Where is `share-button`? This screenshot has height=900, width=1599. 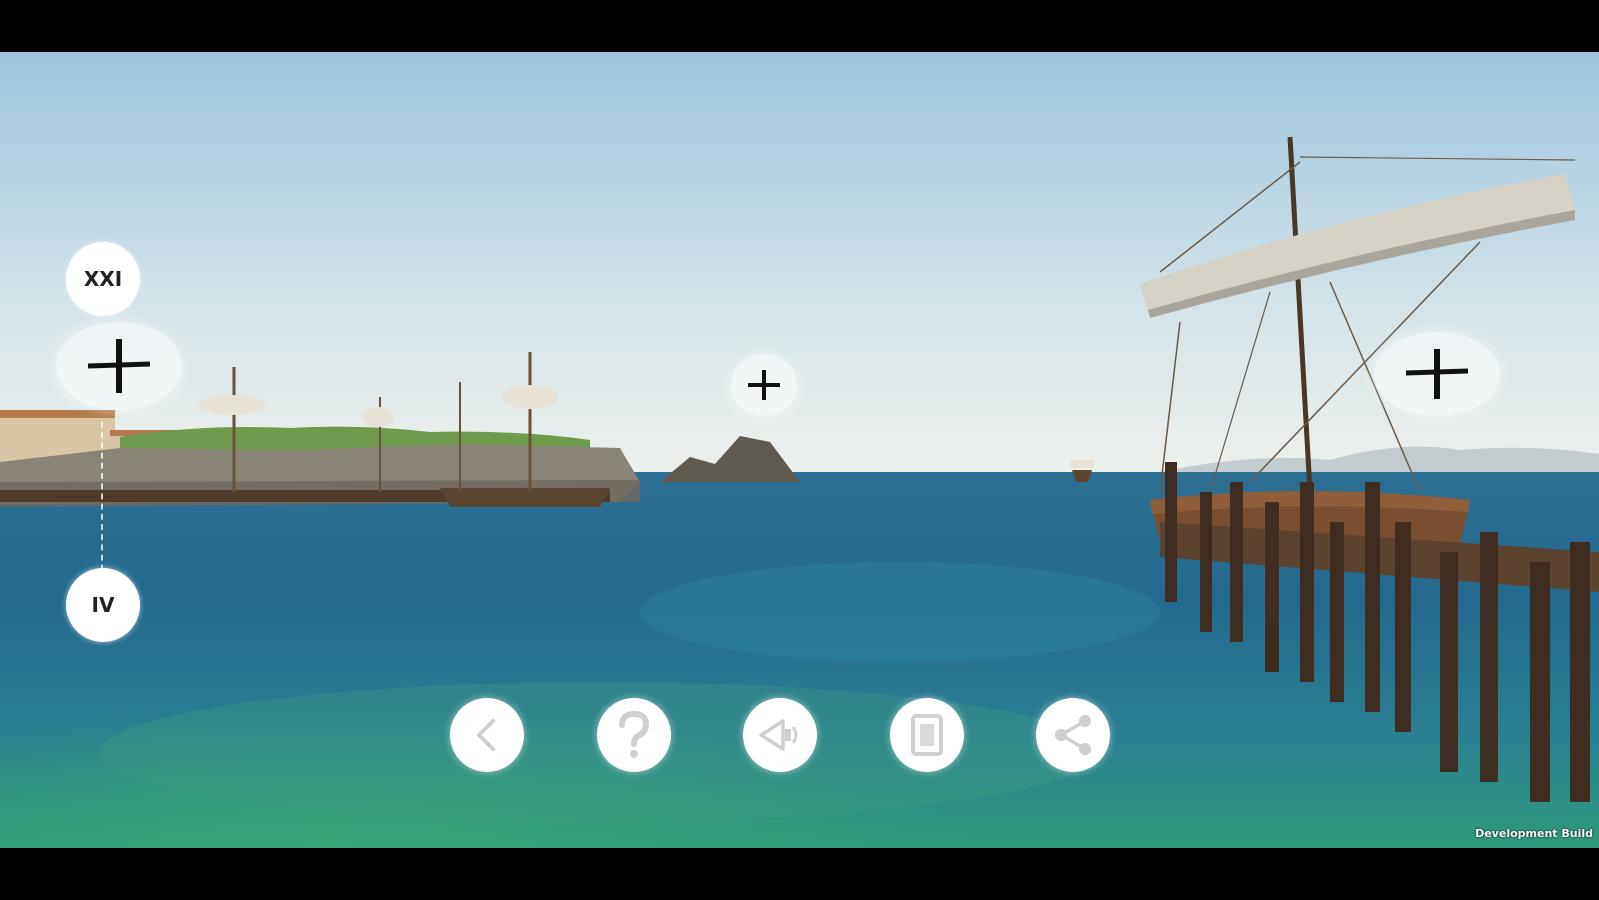 share-button is located at coordinates (1073, 735).